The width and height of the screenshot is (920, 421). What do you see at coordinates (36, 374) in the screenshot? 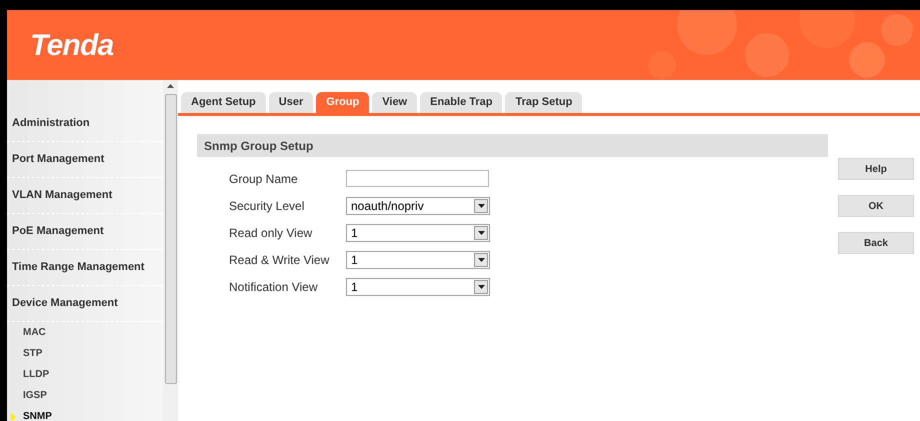
I see `sidebar-subitem: LLDP` at bounding box center [36, 374].